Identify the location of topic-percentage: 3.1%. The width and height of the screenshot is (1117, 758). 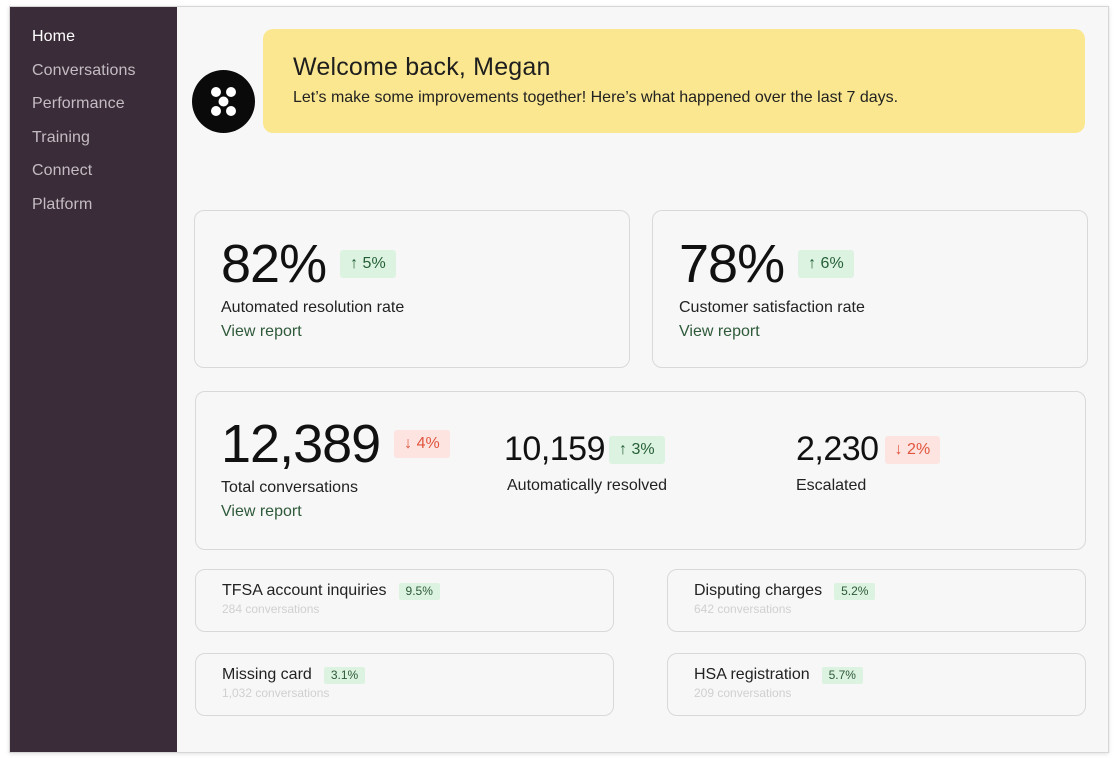
(344, 675).